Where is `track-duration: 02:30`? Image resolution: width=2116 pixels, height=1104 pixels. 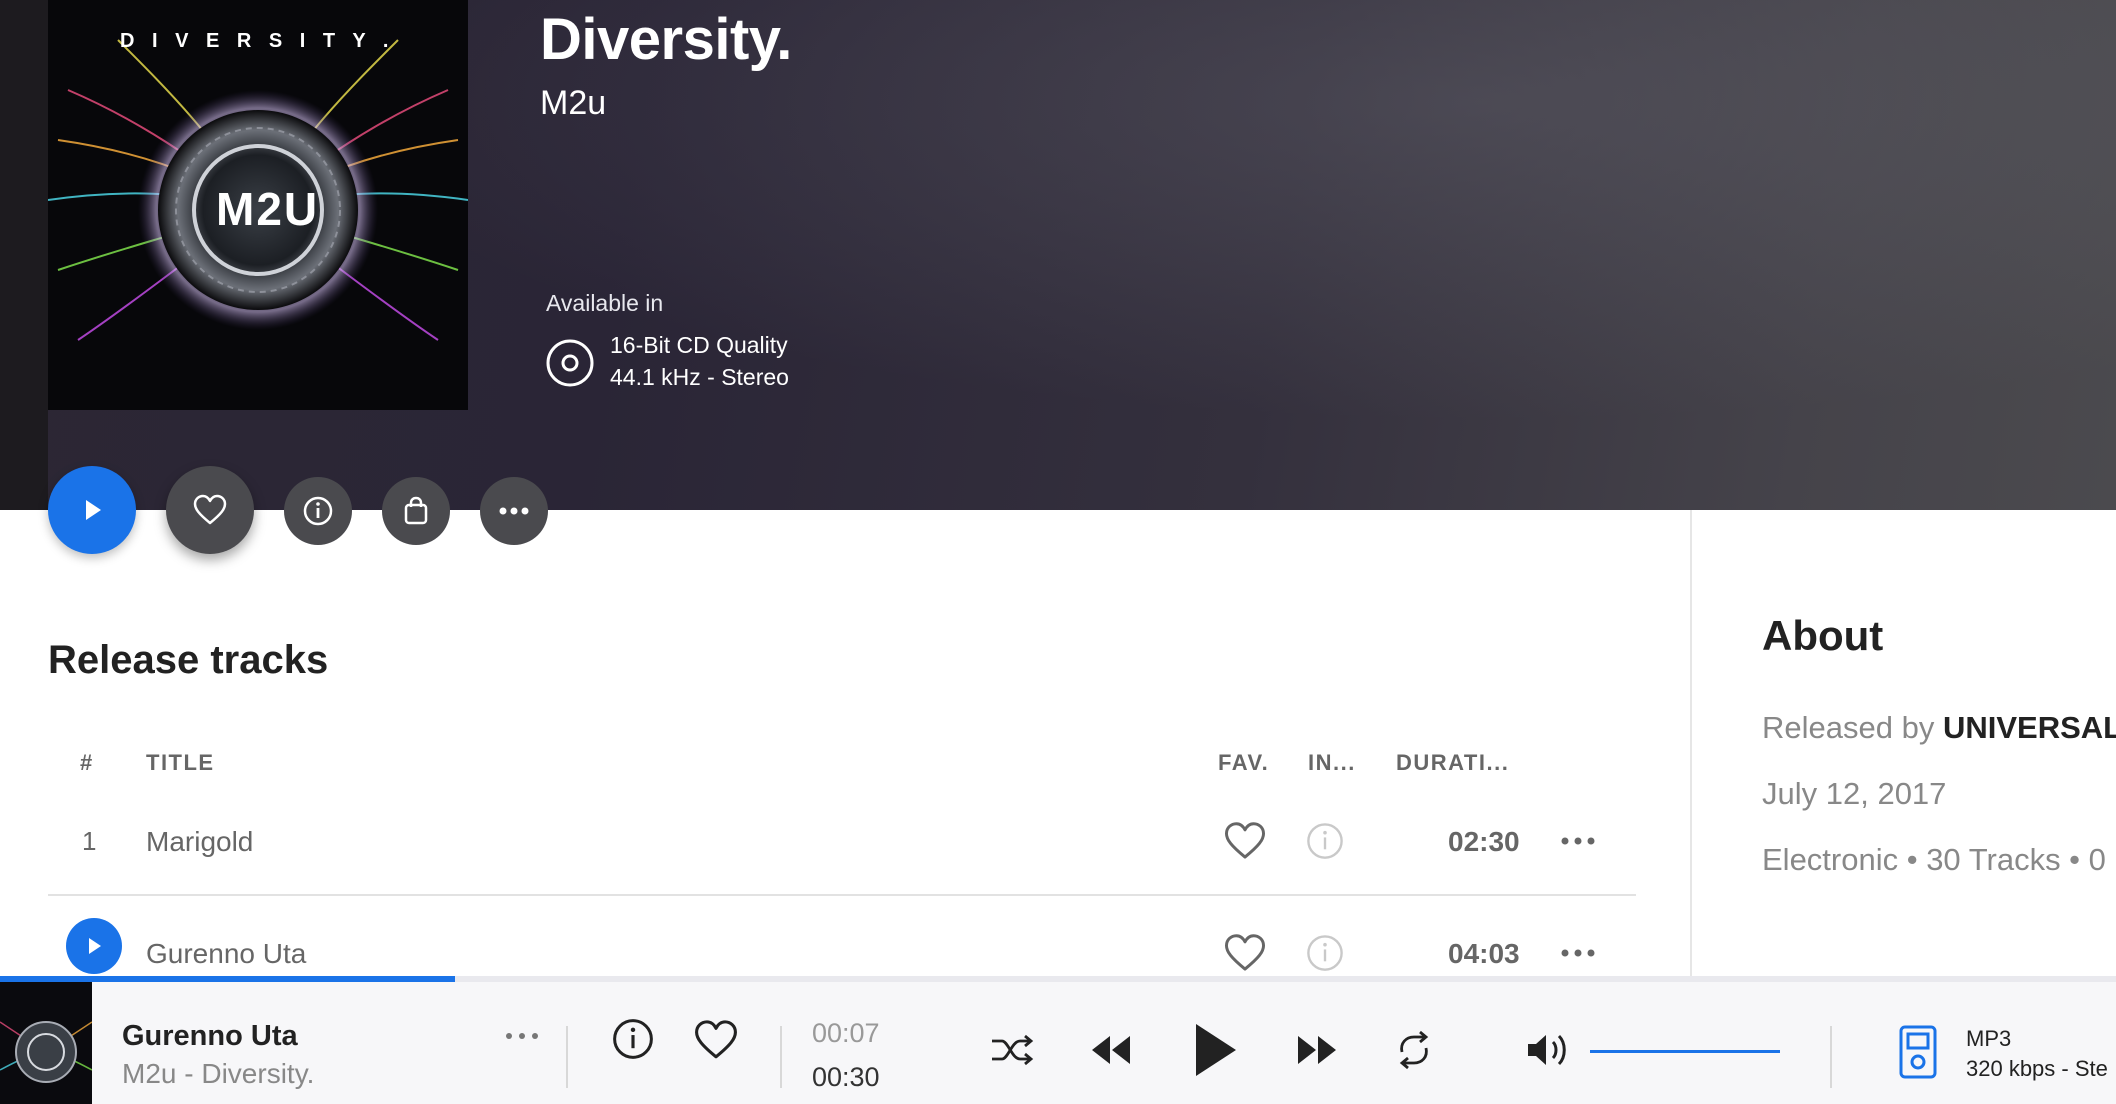 track-duration: 02:30 is located at coordinates (1484, 841).